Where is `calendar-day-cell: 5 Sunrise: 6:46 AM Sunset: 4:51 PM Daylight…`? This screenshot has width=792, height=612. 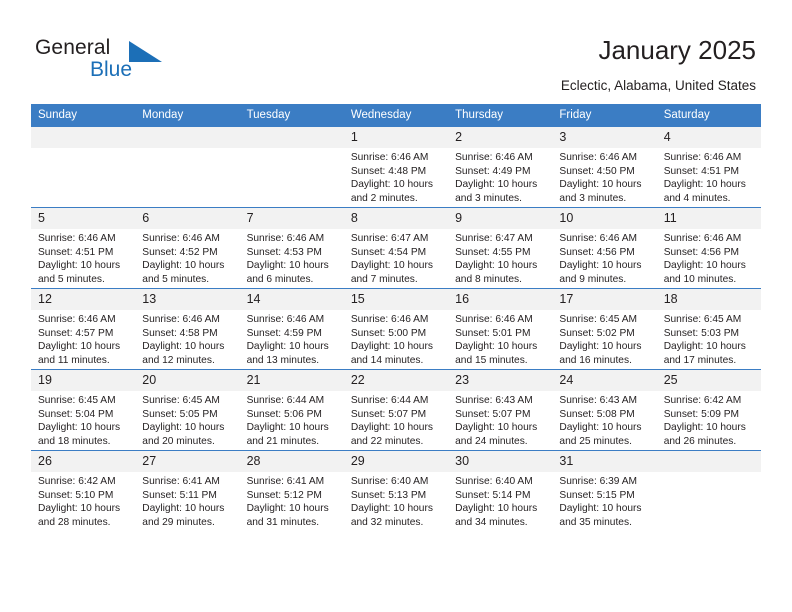
calendar-day-cell: 5 Sunrise: 6:46 AM Sunset: 4:51 PM Daylight… is located at coordinates (83, 248).